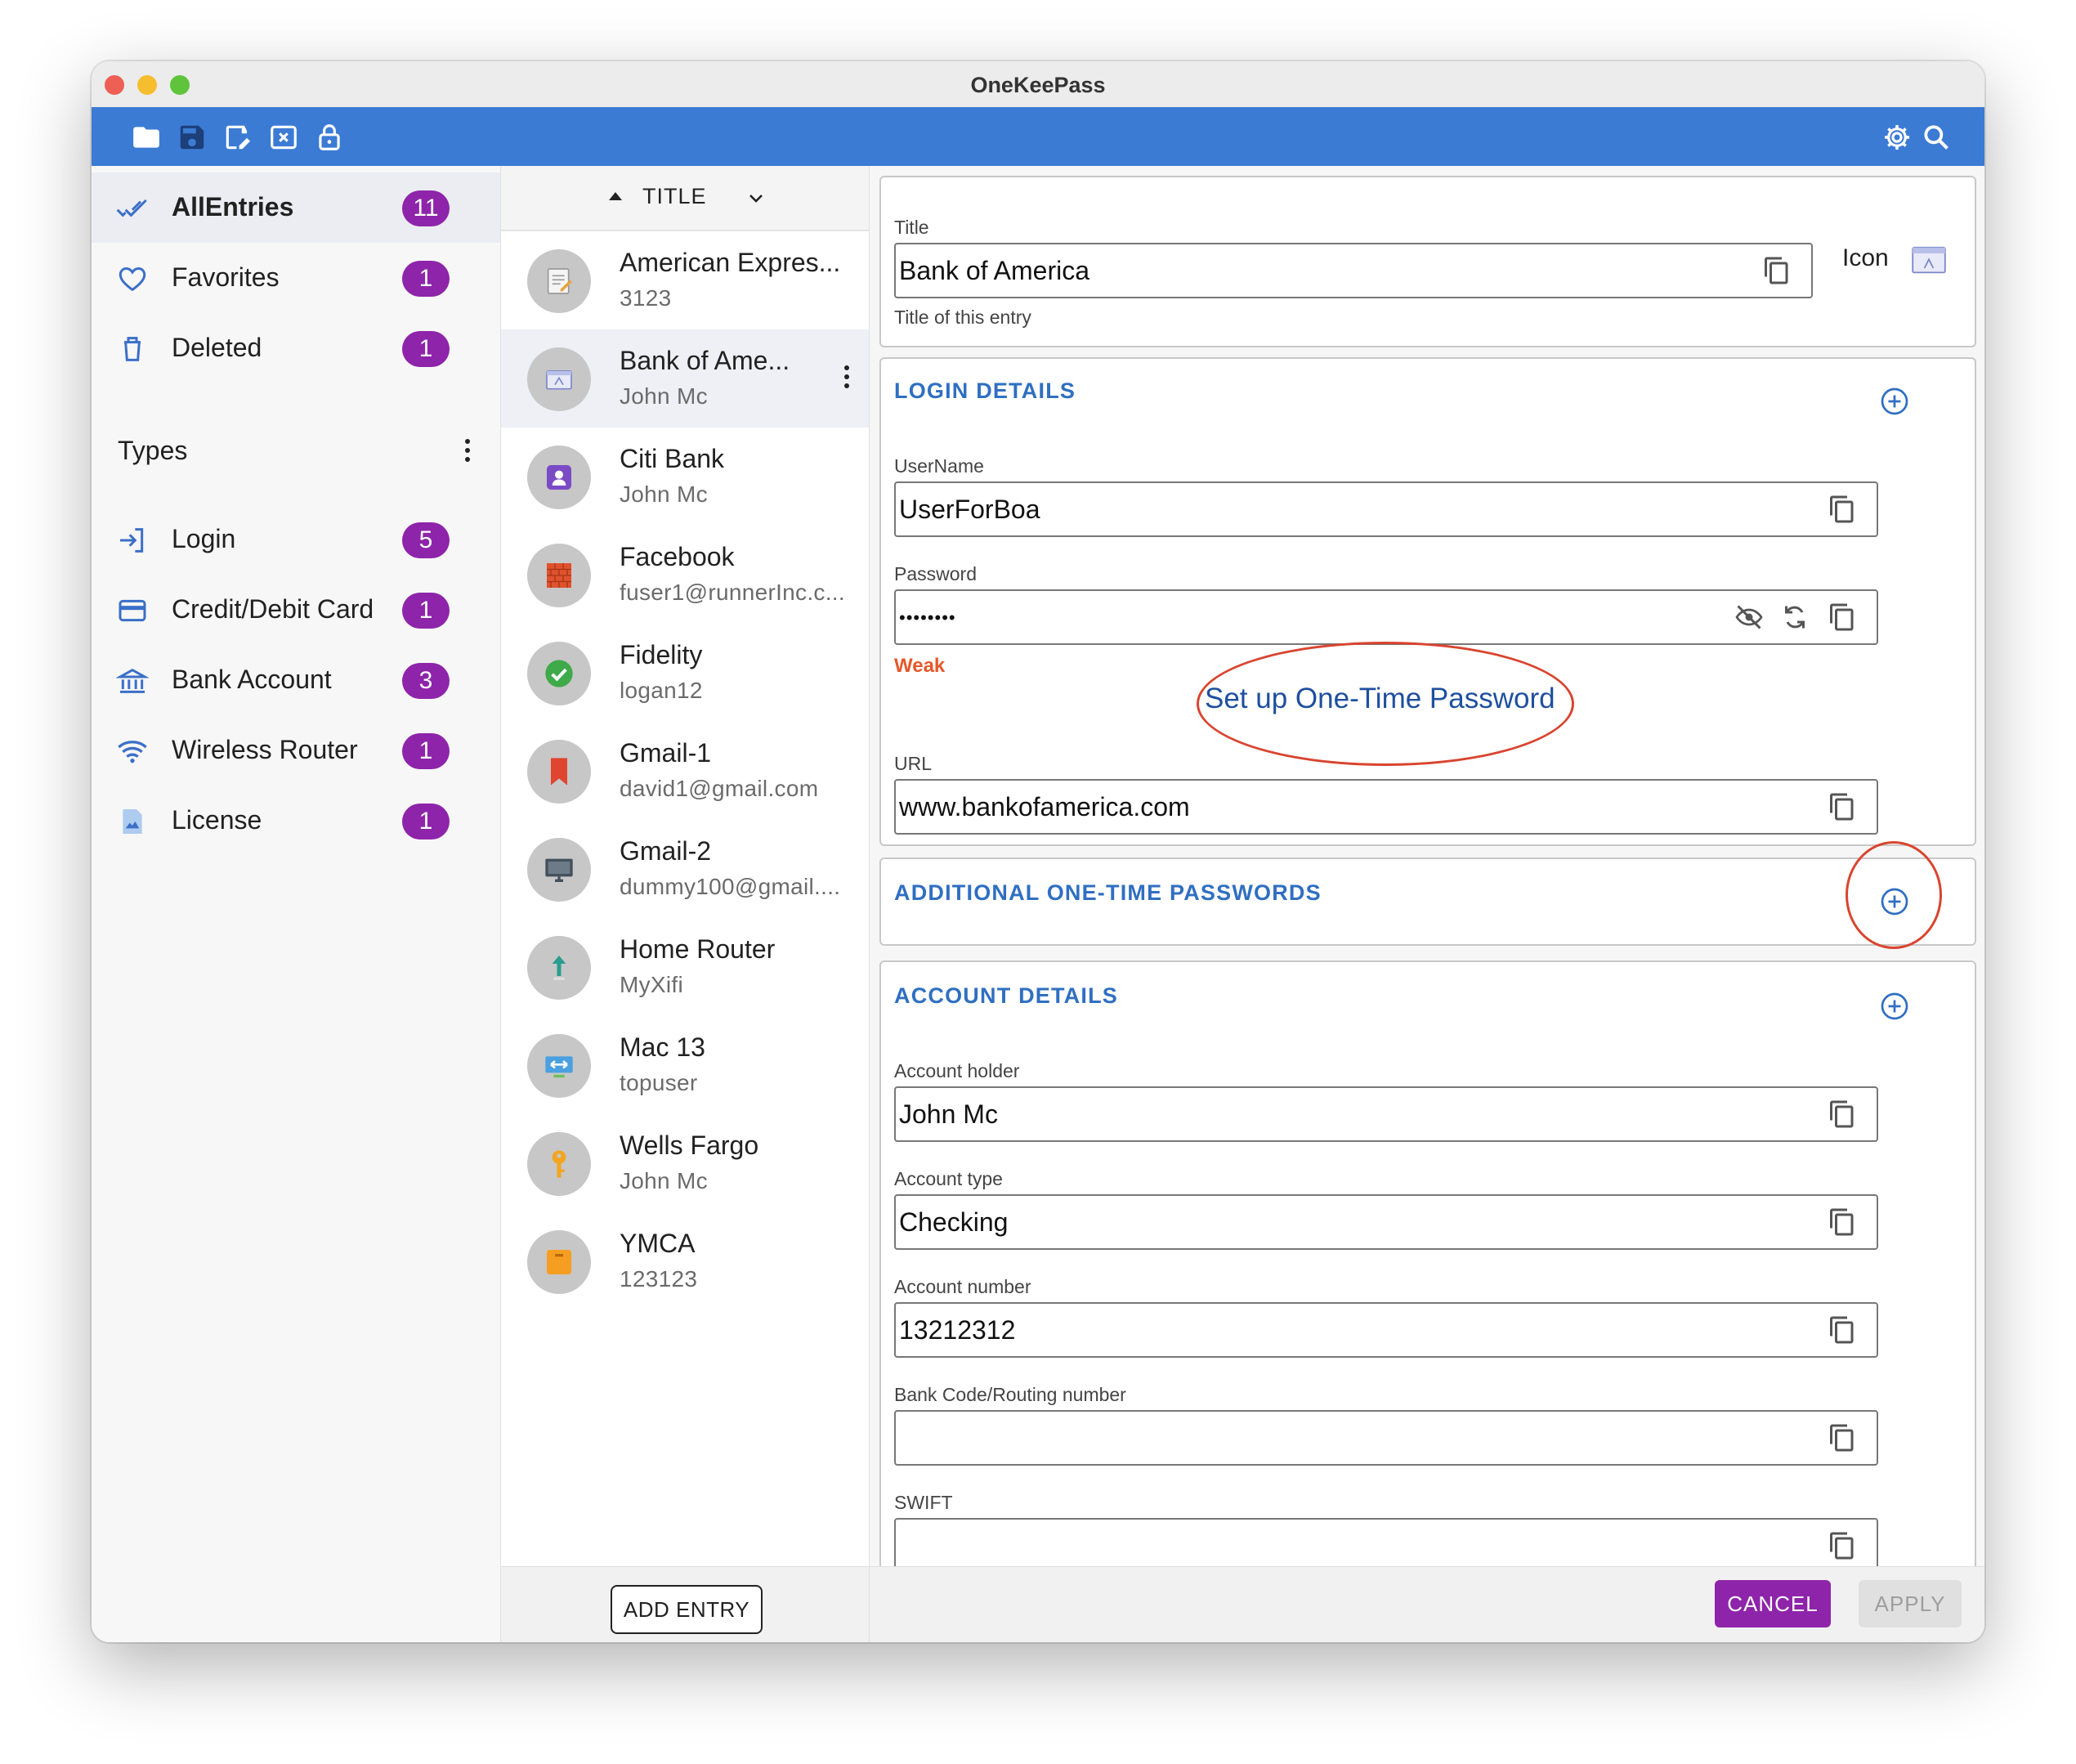 This screenshot has height=1764, width=2076. I want to click on license-icon, so click(132, 821).